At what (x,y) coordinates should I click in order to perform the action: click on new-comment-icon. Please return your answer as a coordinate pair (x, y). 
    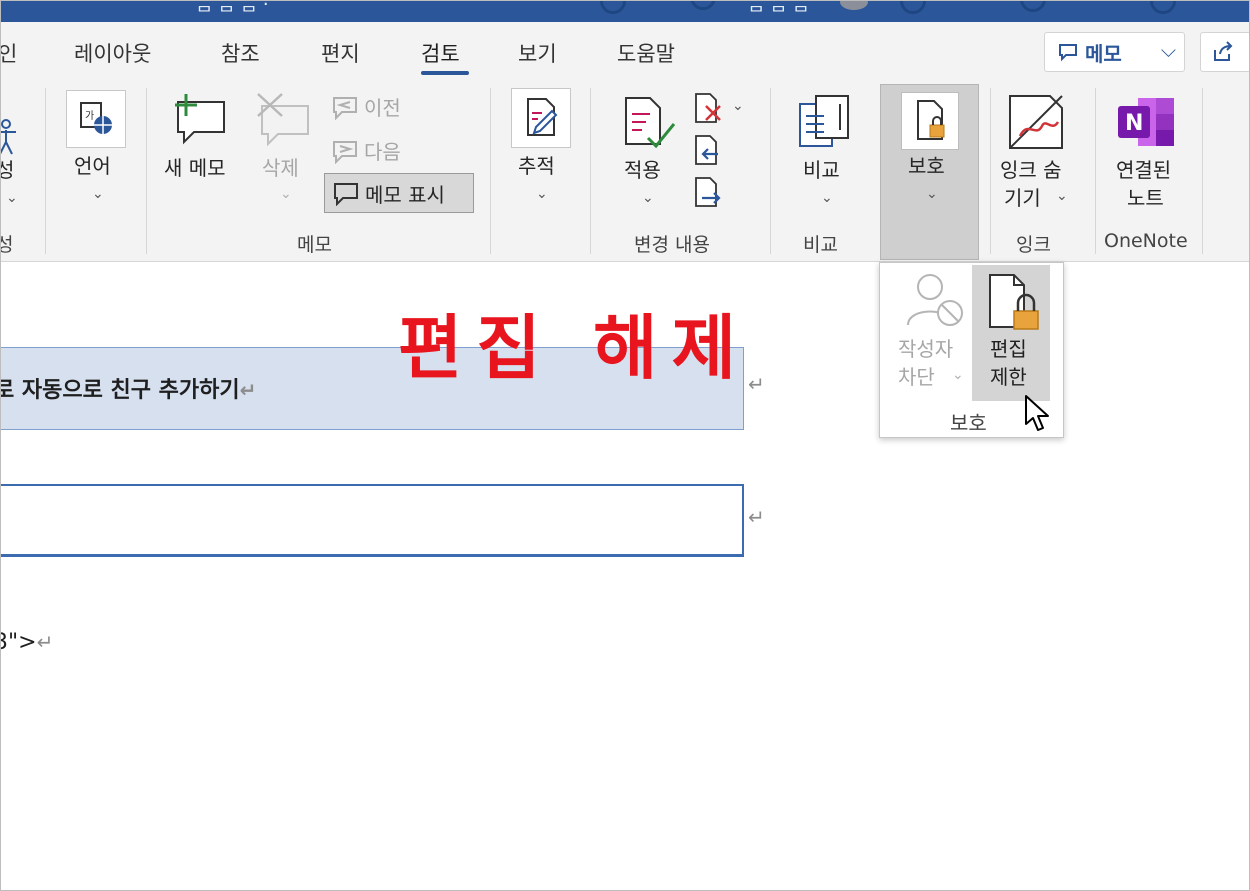
    Looking at the image, I should click on (200, 120).